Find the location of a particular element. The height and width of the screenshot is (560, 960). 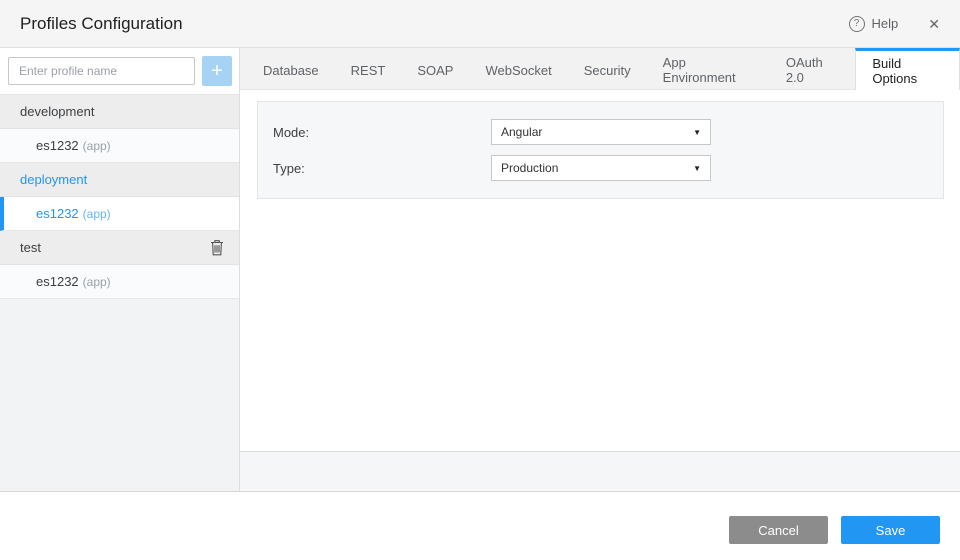

profile-create-row: + is located at coordinates (119, 71).